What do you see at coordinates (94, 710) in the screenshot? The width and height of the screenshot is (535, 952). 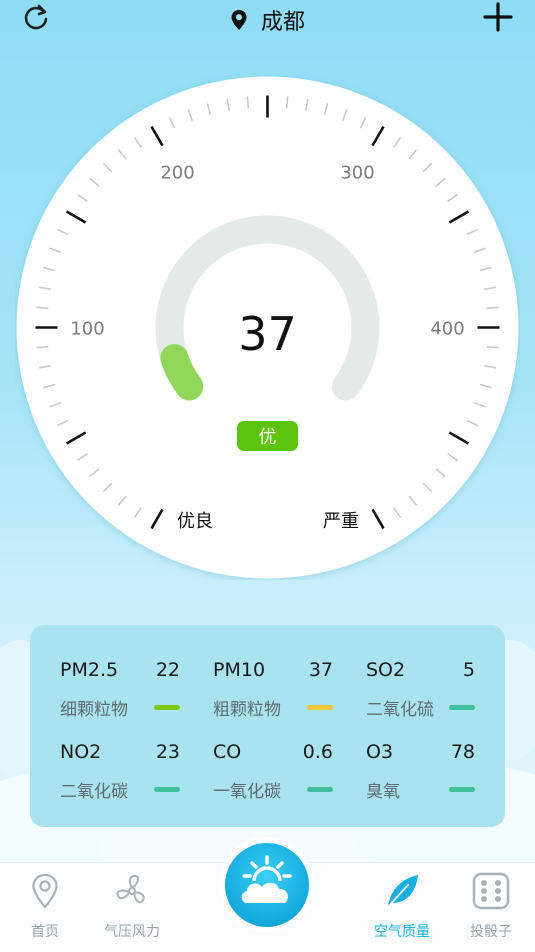 I see `pollutant-desc: 细颗粒物` at bounding box center [94, 710].